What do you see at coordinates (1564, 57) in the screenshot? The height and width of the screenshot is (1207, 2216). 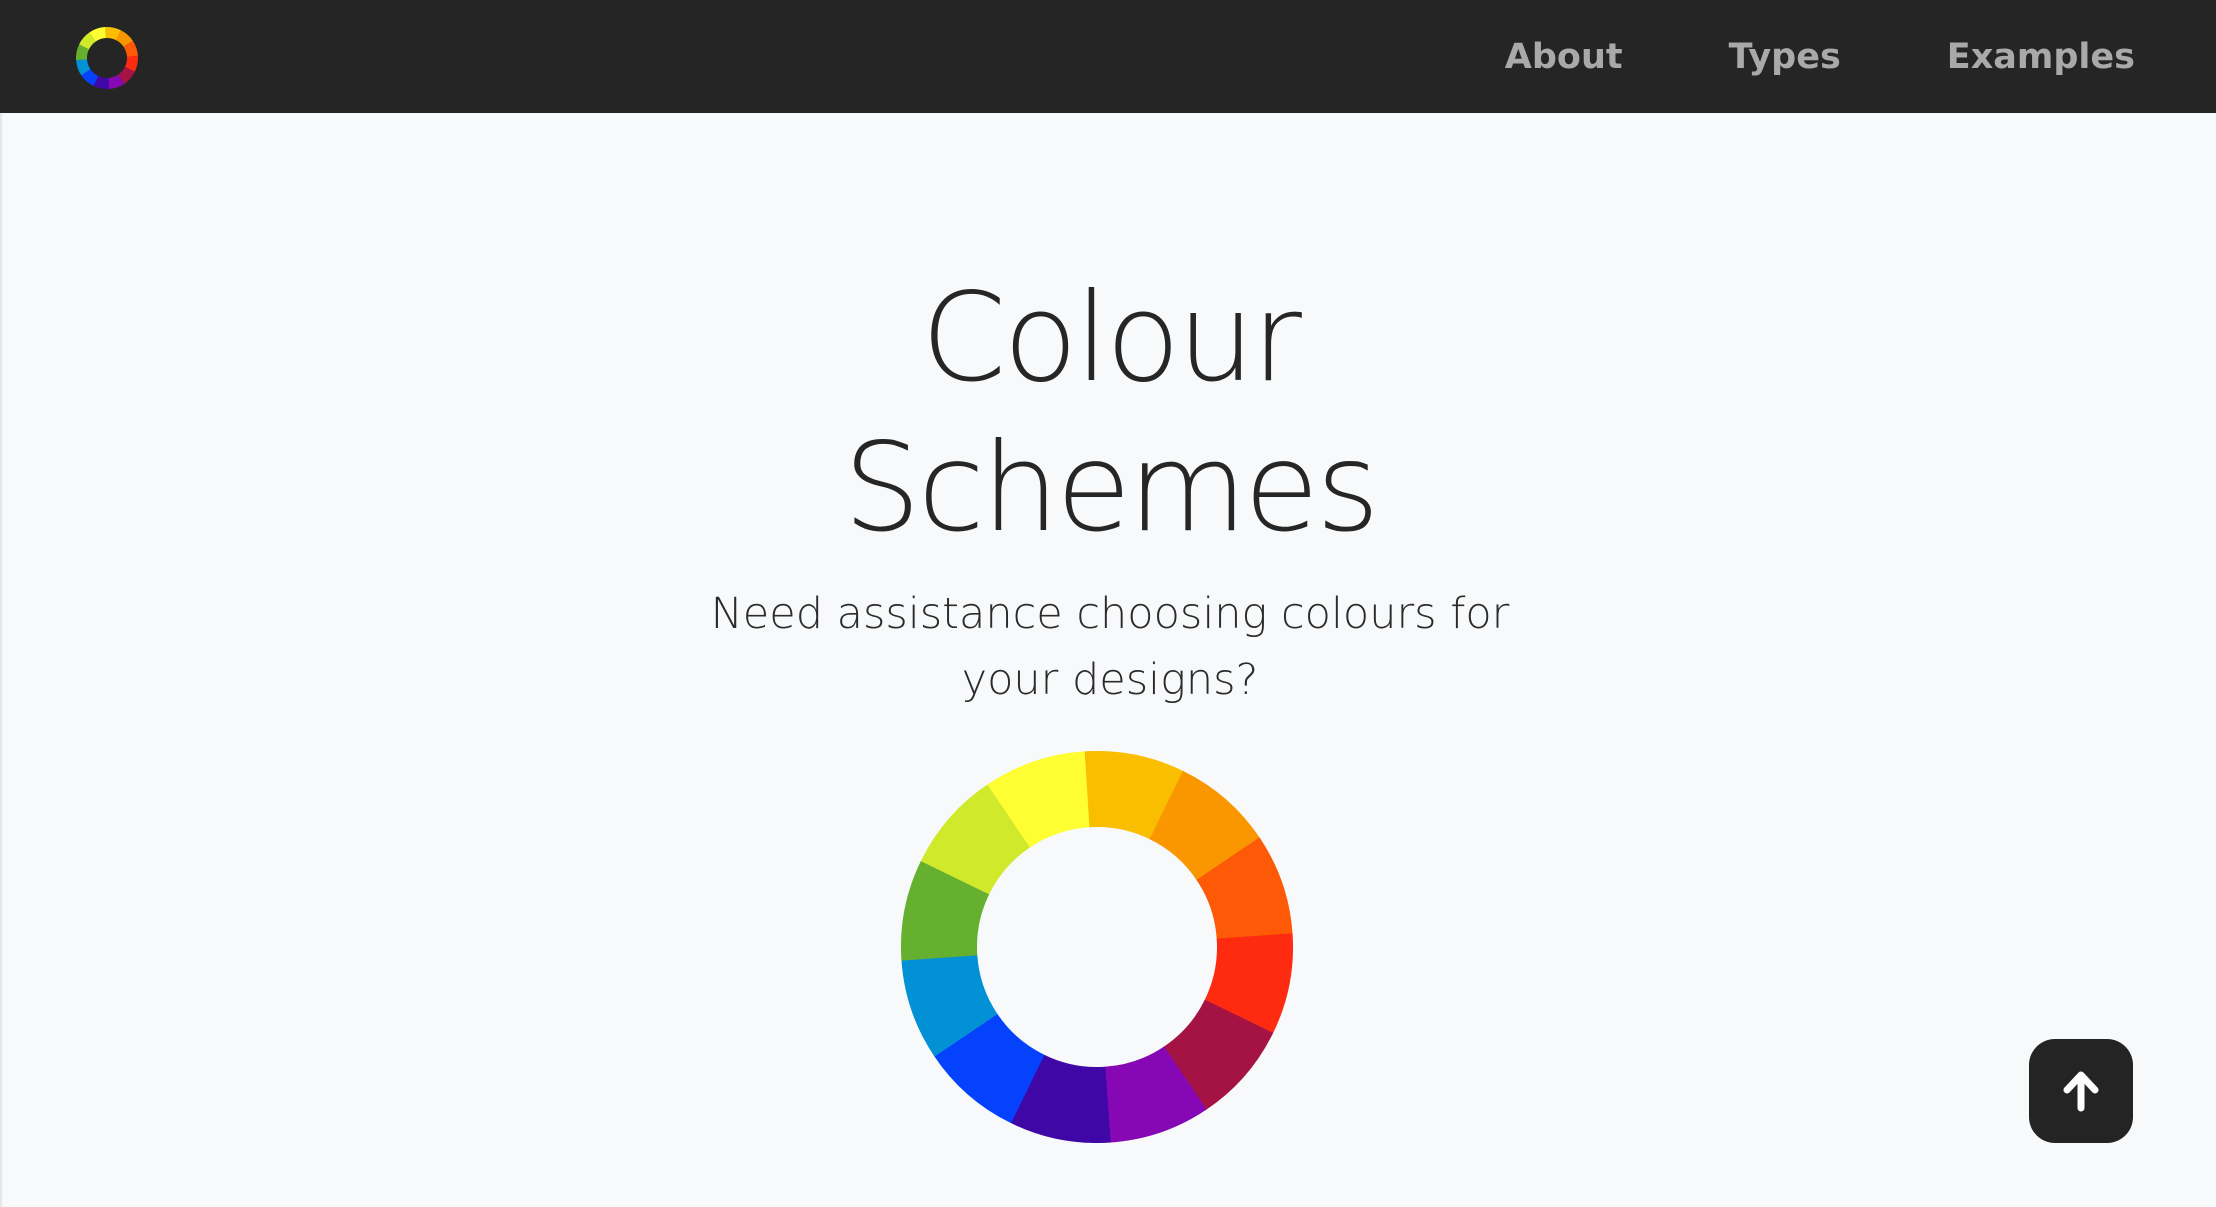 I see `nav-link-about: About` at bounding box center [1564, 57].